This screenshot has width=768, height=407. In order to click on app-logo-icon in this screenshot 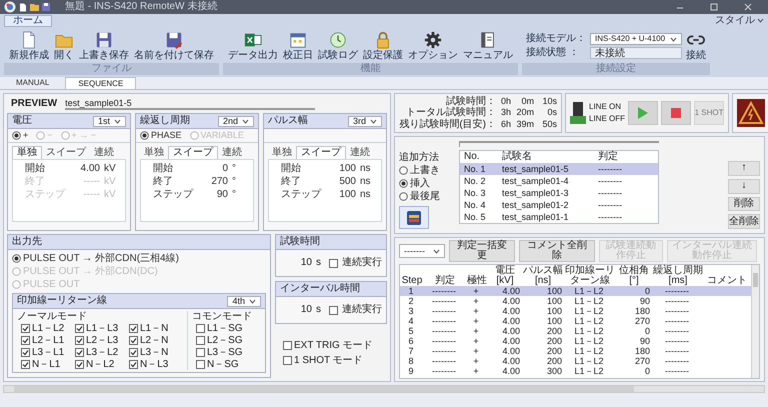, I will do `click(10, 7)`.